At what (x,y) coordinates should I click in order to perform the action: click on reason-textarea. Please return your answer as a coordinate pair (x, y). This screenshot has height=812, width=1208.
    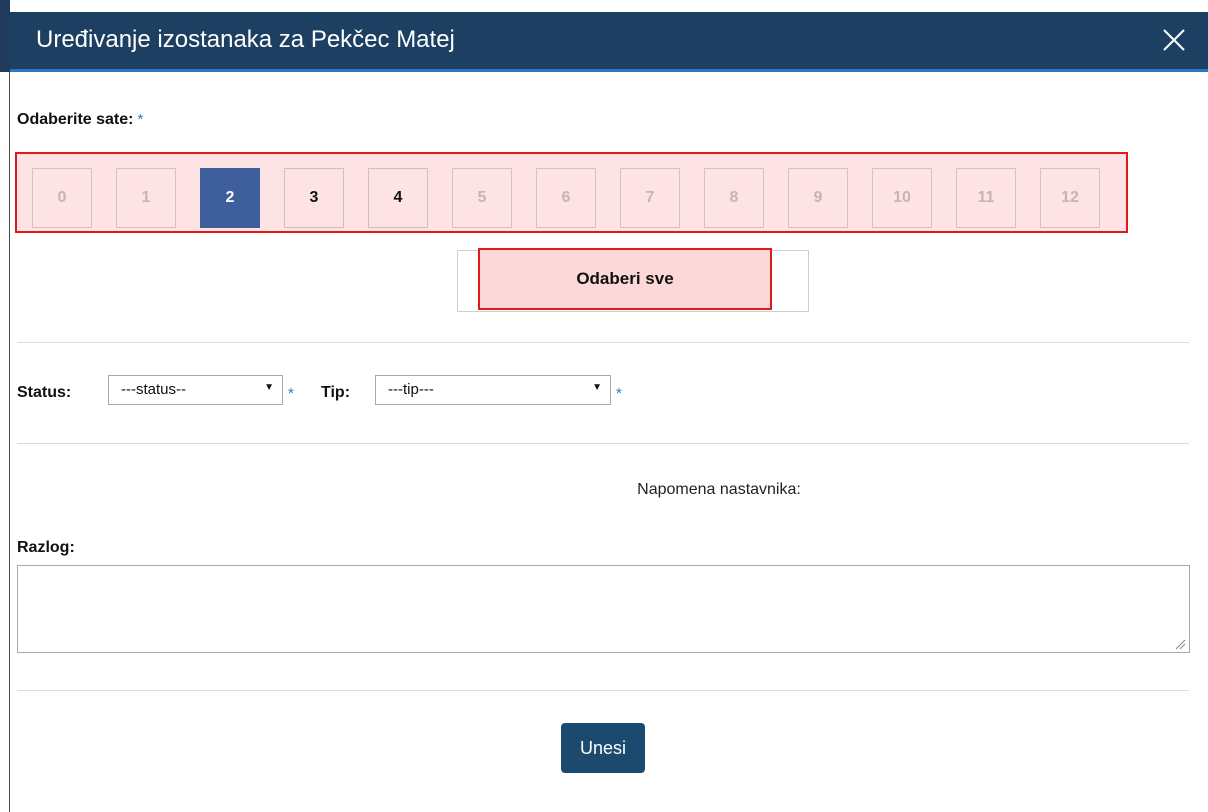
    Looking at the image, I should click on (603, 609).